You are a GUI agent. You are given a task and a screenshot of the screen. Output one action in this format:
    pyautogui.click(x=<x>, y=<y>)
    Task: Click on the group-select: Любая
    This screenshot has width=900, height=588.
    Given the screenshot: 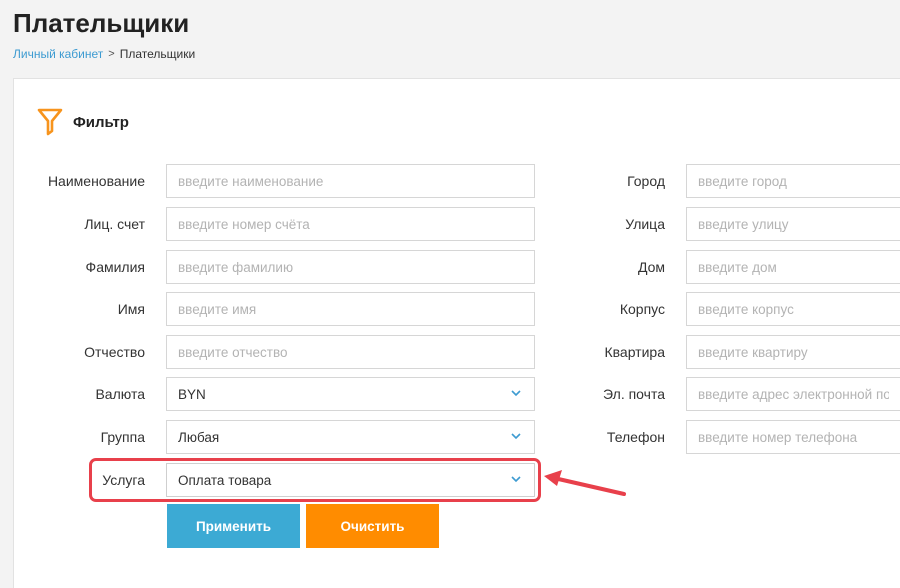 What is the action you would take?
    pyautogui.click(x=350, y=437)
    